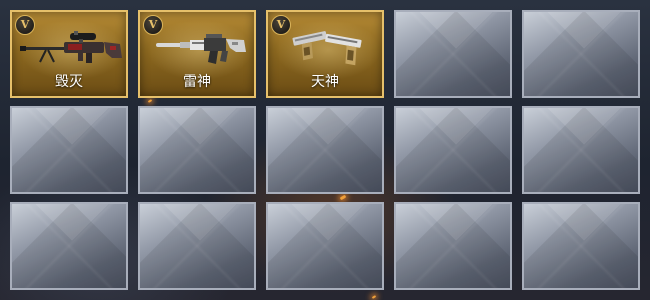 The width and height of the screenshot is (650, 300). I want to click on weapon-name-label: 毁灭, so click(69, 82).